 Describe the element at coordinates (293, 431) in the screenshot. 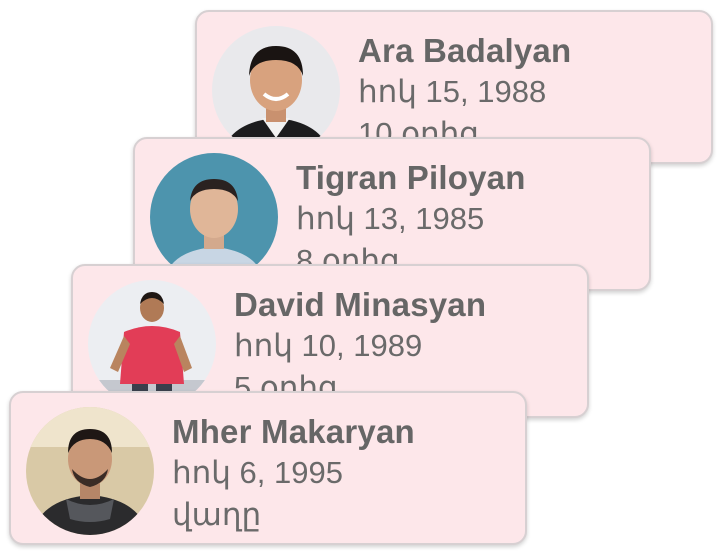

I see `person-name: Mher Makaryan` at that location.